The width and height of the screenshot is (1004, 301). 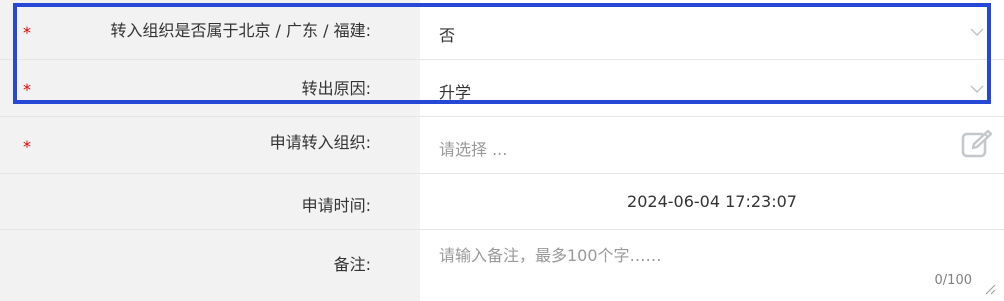 What do you see at coordinates (210, 202) in the screenshot?
I see `label-cell: 申请时间:` at bounding box center [210, 202].